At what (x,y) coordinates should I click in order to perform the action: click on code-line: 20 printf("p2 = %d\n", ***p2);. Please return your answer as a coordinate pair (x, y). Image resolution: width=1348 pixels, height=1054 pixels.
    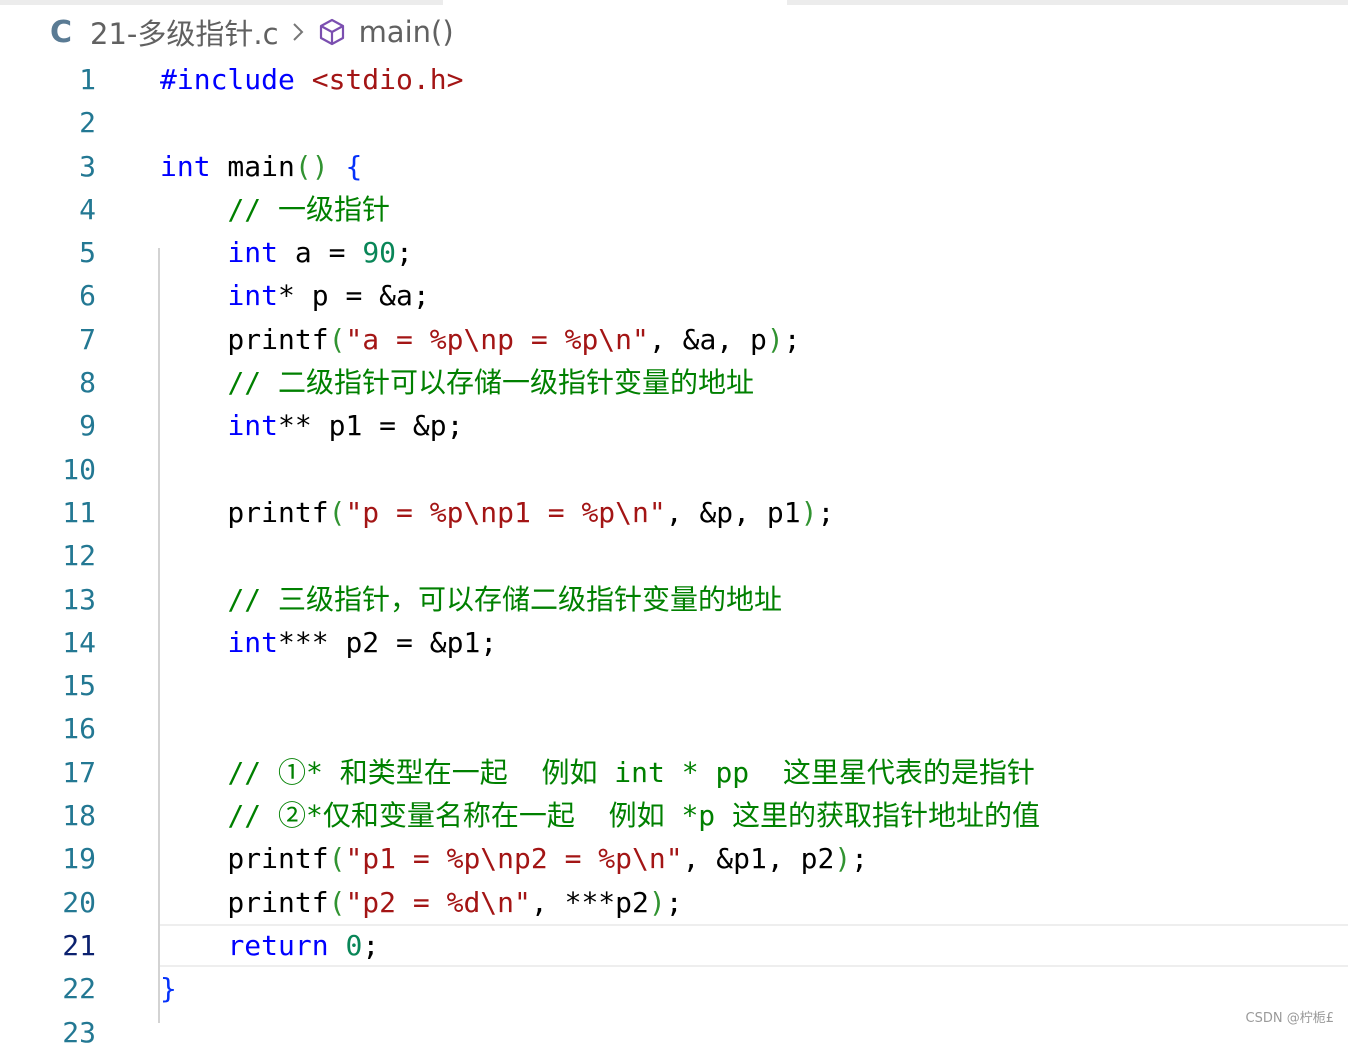
    Looking at the image, I should click on (674, 902).